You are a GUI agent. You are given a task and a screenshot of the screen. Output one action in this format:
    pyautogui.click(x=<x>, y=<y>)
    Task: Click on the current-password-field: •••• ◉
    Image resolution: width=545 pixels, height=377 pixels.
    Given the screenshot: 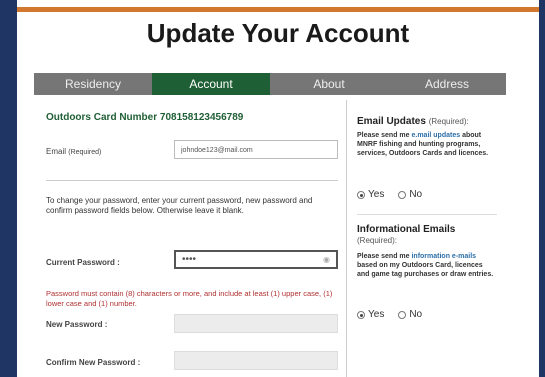 What is the action you would take?
    pyautogui.click(x=256, y=259)
    